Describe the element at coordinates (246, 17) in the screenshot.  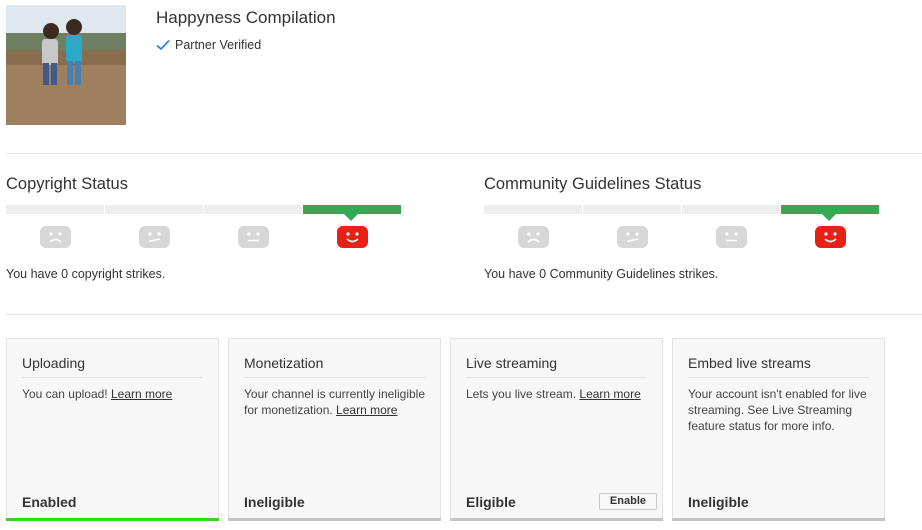
I see `channel-title: Happyness Compilation` at that location.